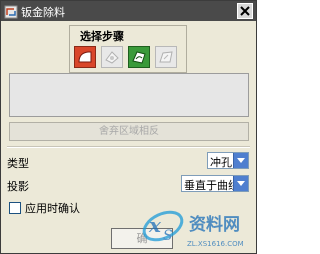 This screenshot has width=320, height=254. I want to click on step-1-button, so click(85, 57).